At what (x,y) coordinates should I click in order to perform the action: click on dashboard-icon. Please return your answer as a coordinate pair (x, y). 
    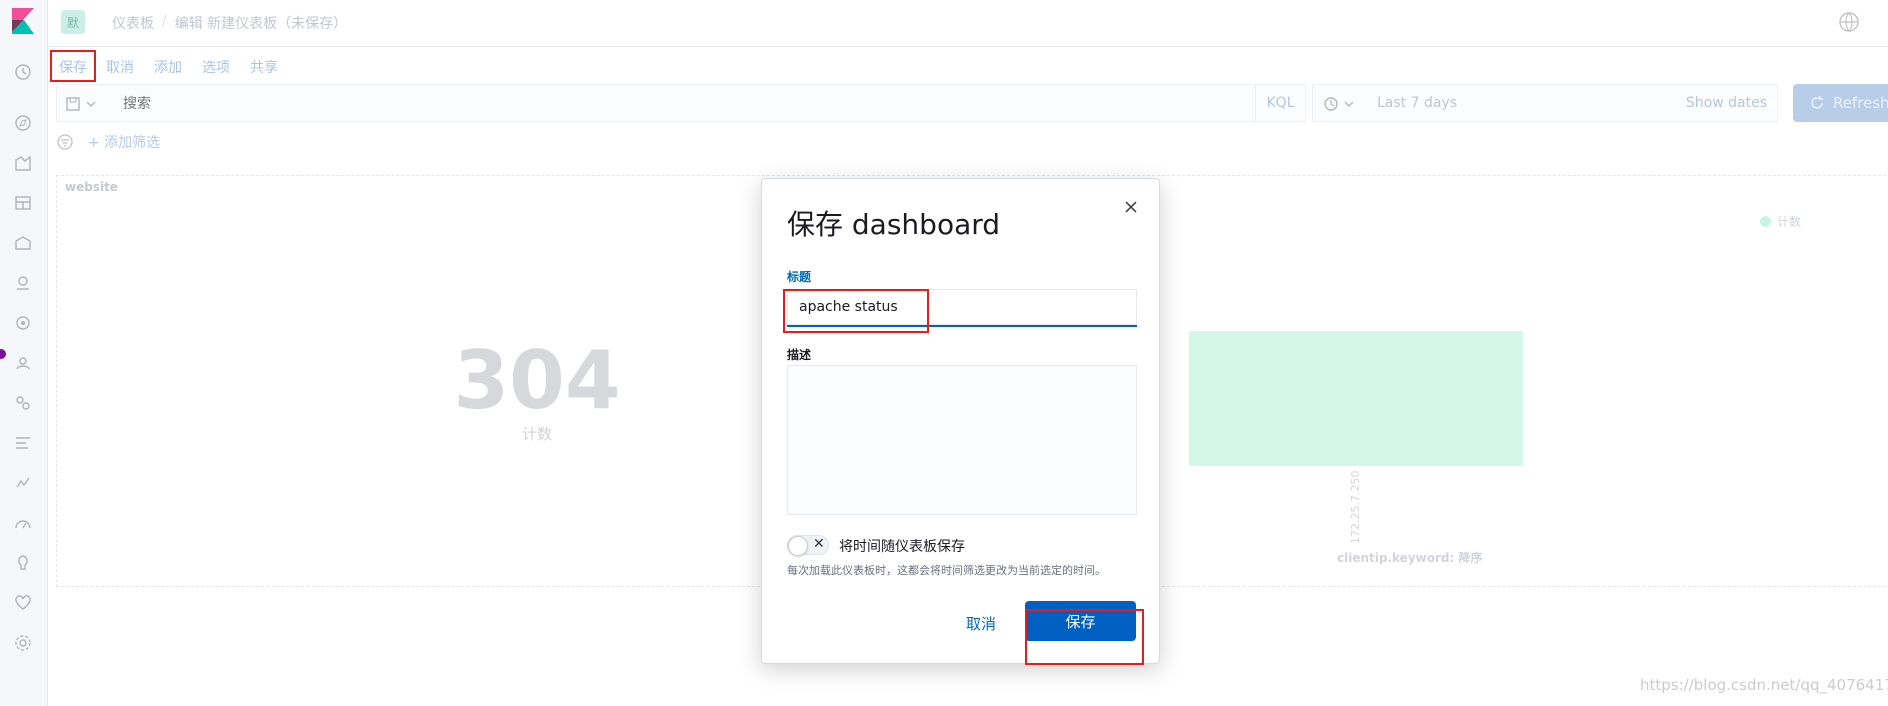
    Looking at the image, I should click on (23, 203).